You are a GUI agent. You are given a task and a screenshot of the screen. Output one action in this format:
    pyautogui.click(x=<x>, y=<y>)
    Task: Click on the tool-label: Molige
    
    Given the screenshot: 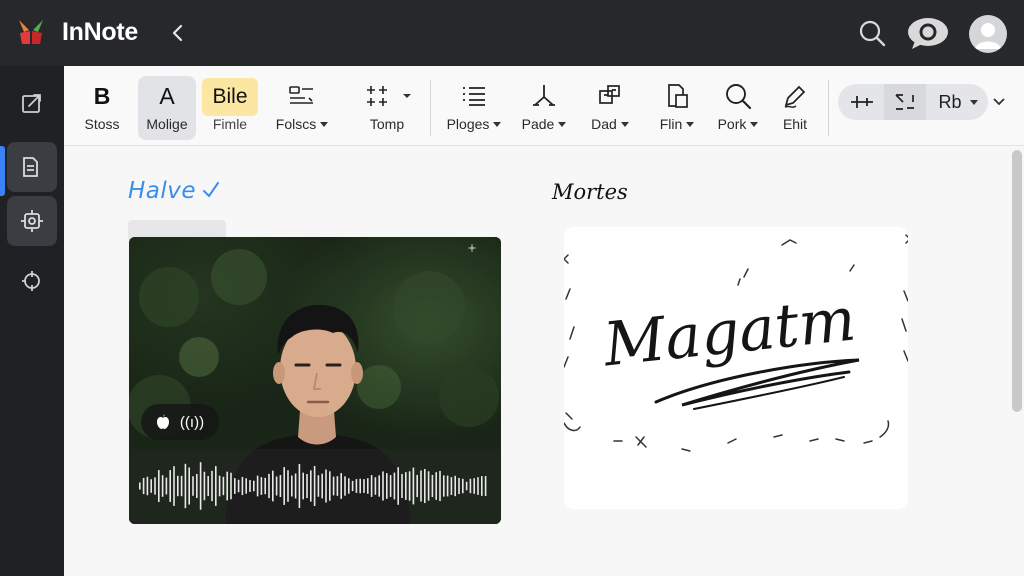 What is the action you would take?
    pyautogui.click(x=167, y=124)
    